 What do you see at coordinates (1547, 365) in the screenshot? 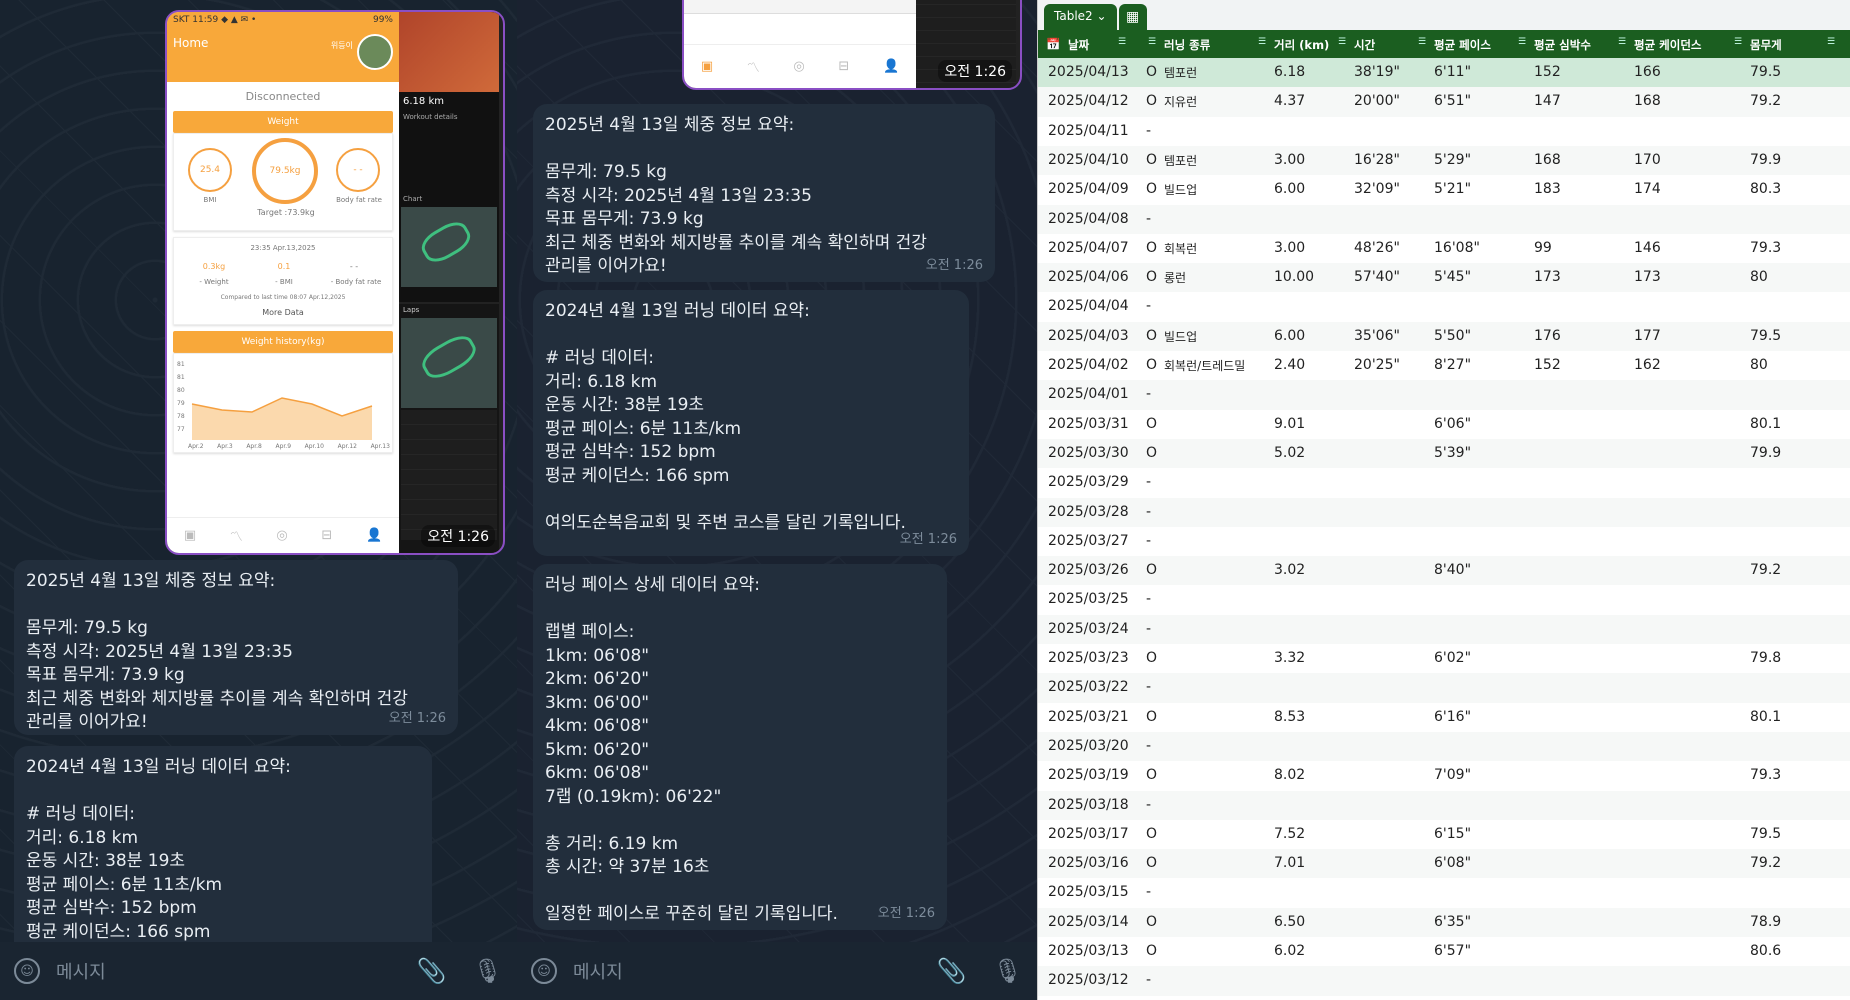
I see `table-cell: 152` at bounding box center [1547, 365].